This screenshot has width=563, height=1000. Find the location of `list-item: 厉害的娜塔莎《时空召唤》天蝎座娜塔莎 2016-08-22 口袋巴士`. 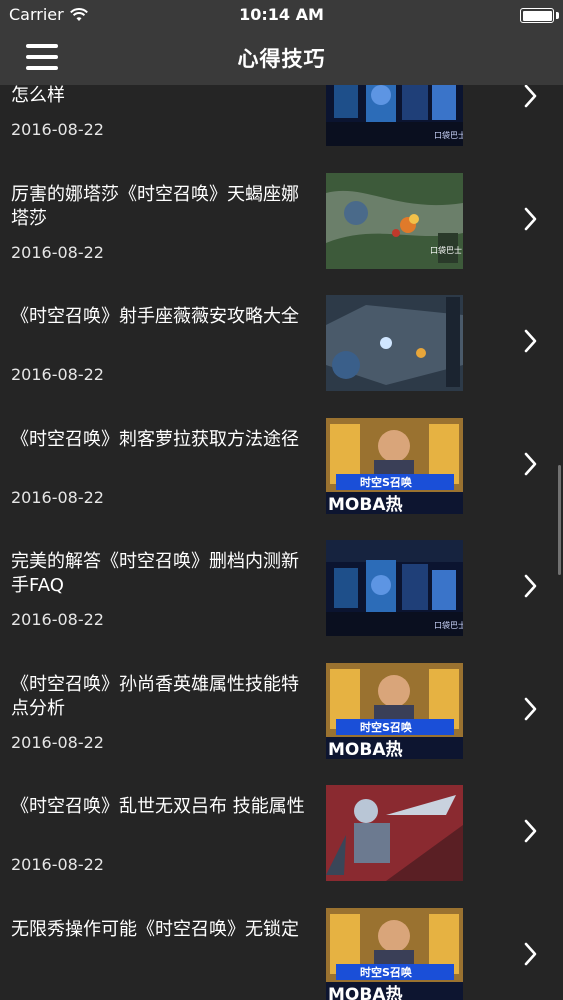

list-item: 厉害的娜塔莎《时空召唤》天蝎座娜塔莎 2016-08-22 口袋巴士 is located at coordinates (281, 234).